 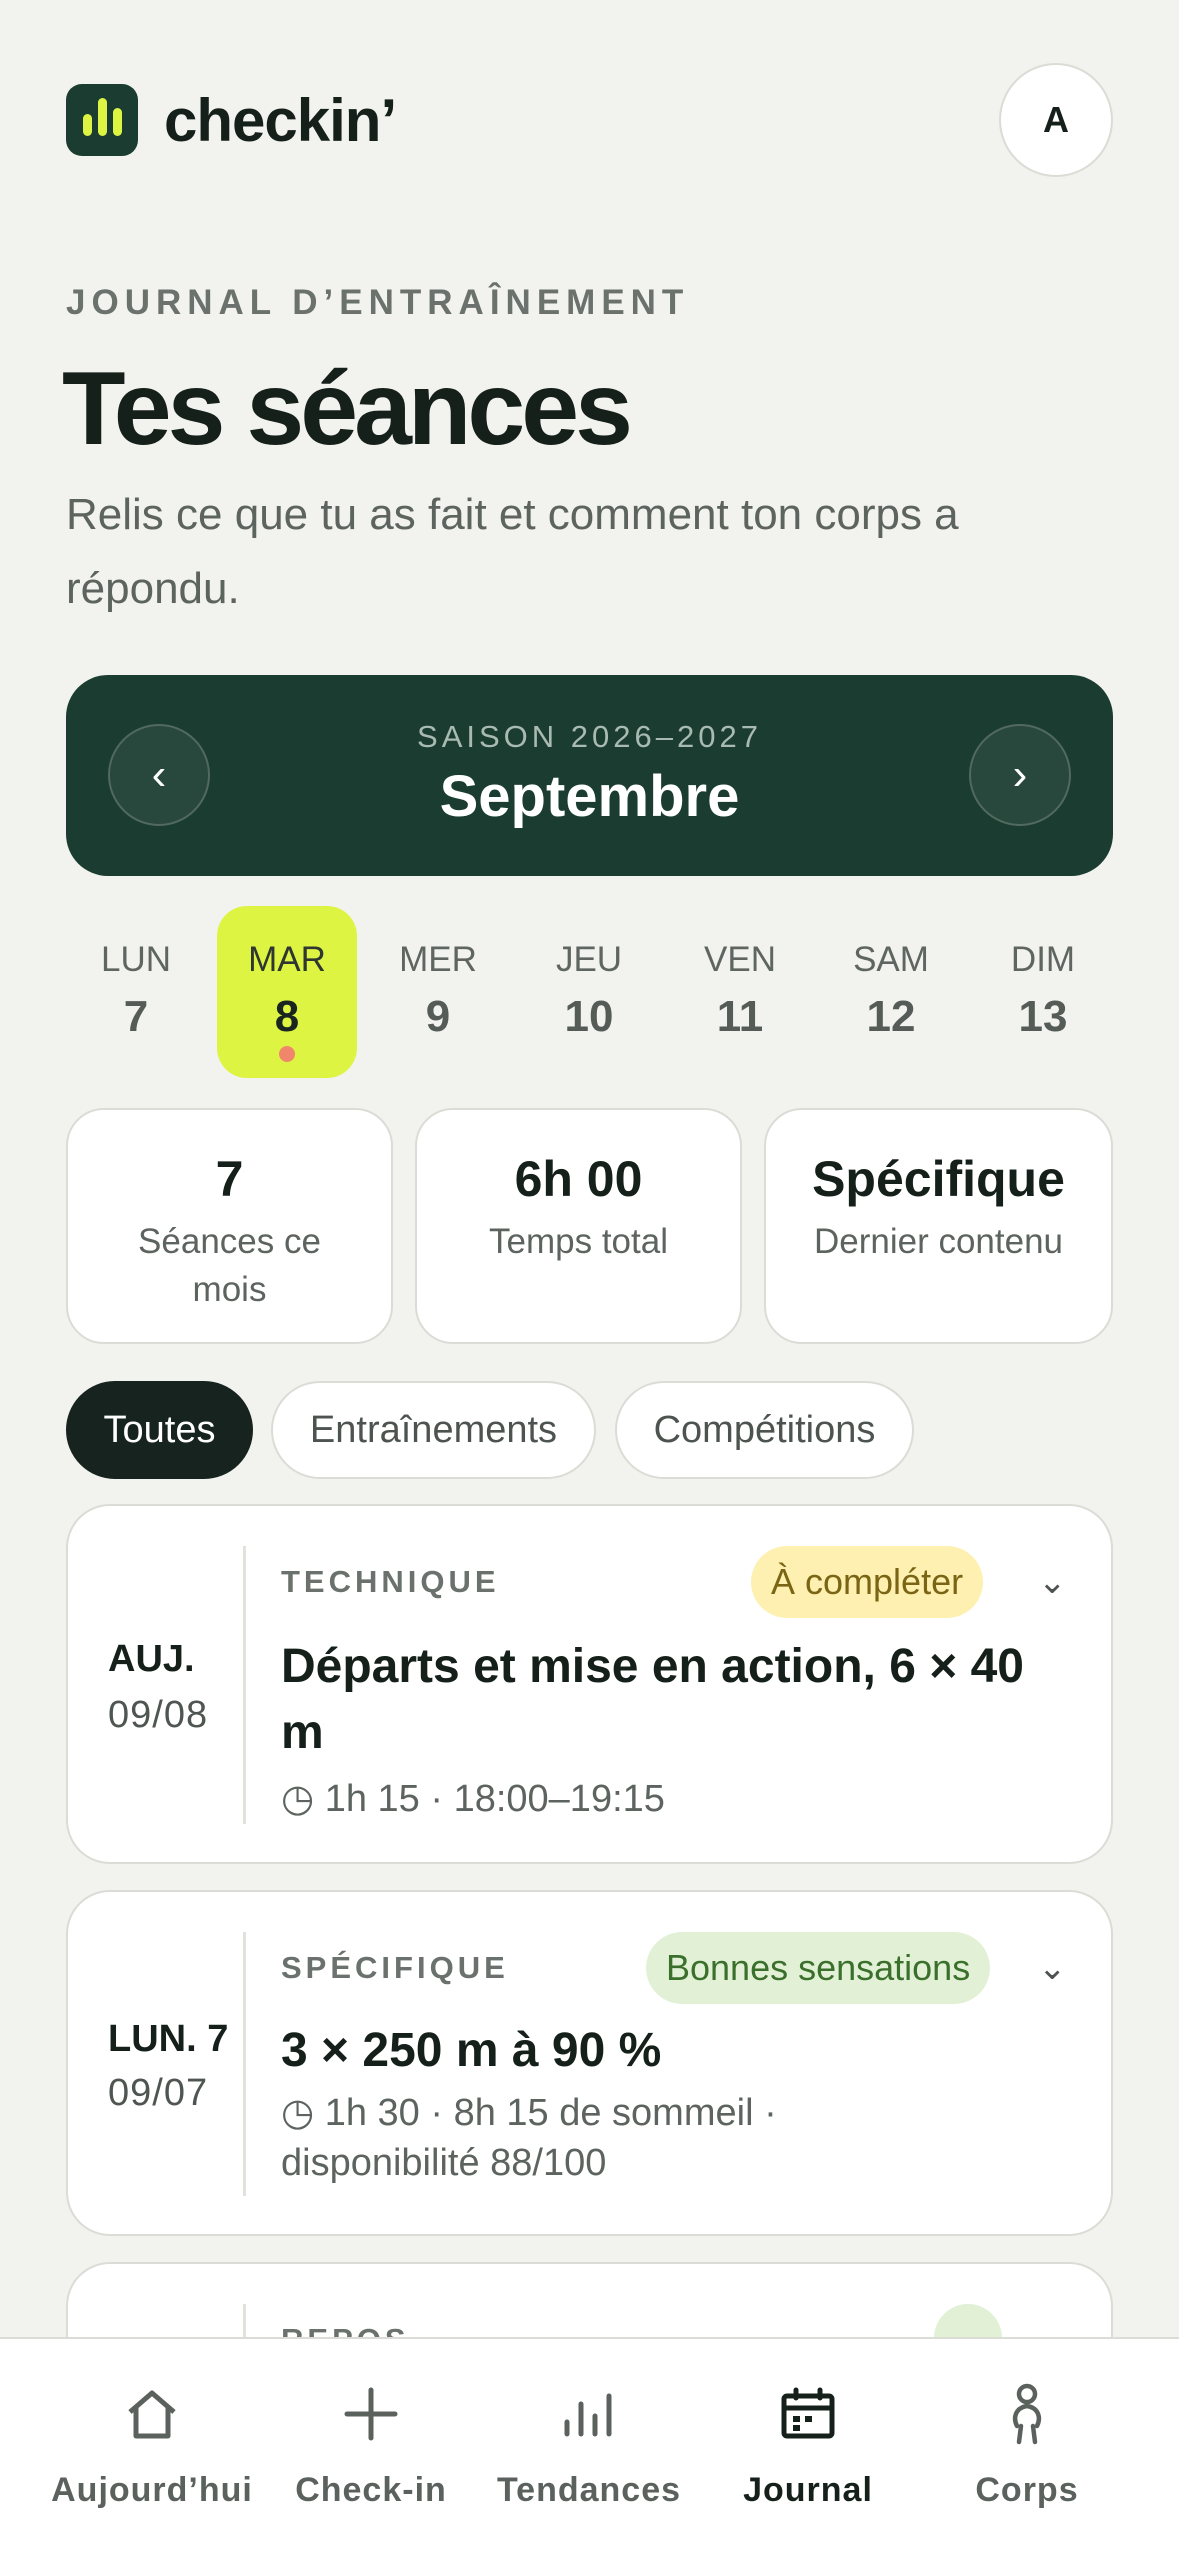 I want to click on plus-icon, so click(x=371, y=2414).